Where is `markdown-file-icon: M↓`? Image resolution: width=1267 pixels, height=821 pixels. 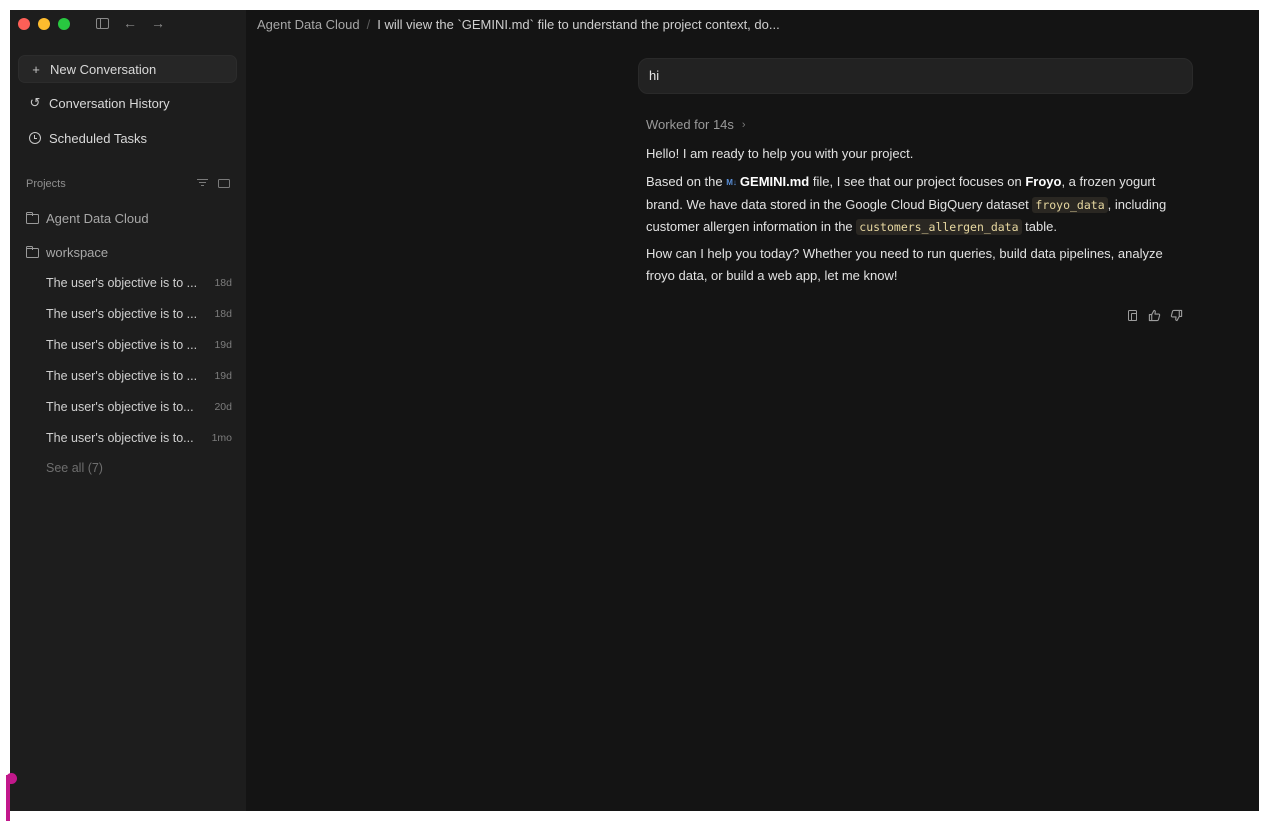
markdown-file-icon: M↓ is located at coordinates (731, 182).